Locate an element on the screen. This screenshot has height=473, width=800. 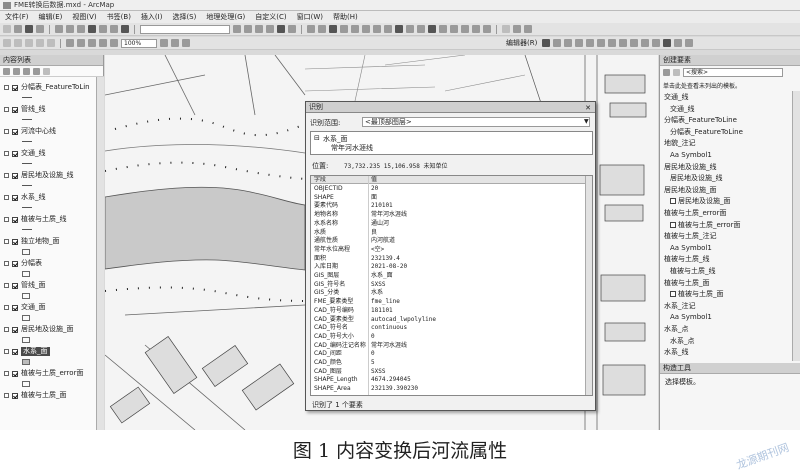
toc-layer: 居民地及设施_面 is located at coordinates (39, 329).